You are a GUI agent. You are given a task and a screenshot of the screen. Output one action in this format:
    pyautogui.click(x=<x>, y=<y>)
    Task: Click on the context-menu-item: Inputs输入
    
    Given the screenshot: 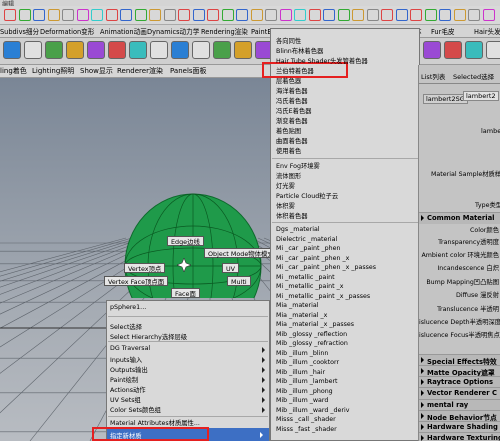 What is the action you would take?
    pyautogui.click(x=126, y=359)
    